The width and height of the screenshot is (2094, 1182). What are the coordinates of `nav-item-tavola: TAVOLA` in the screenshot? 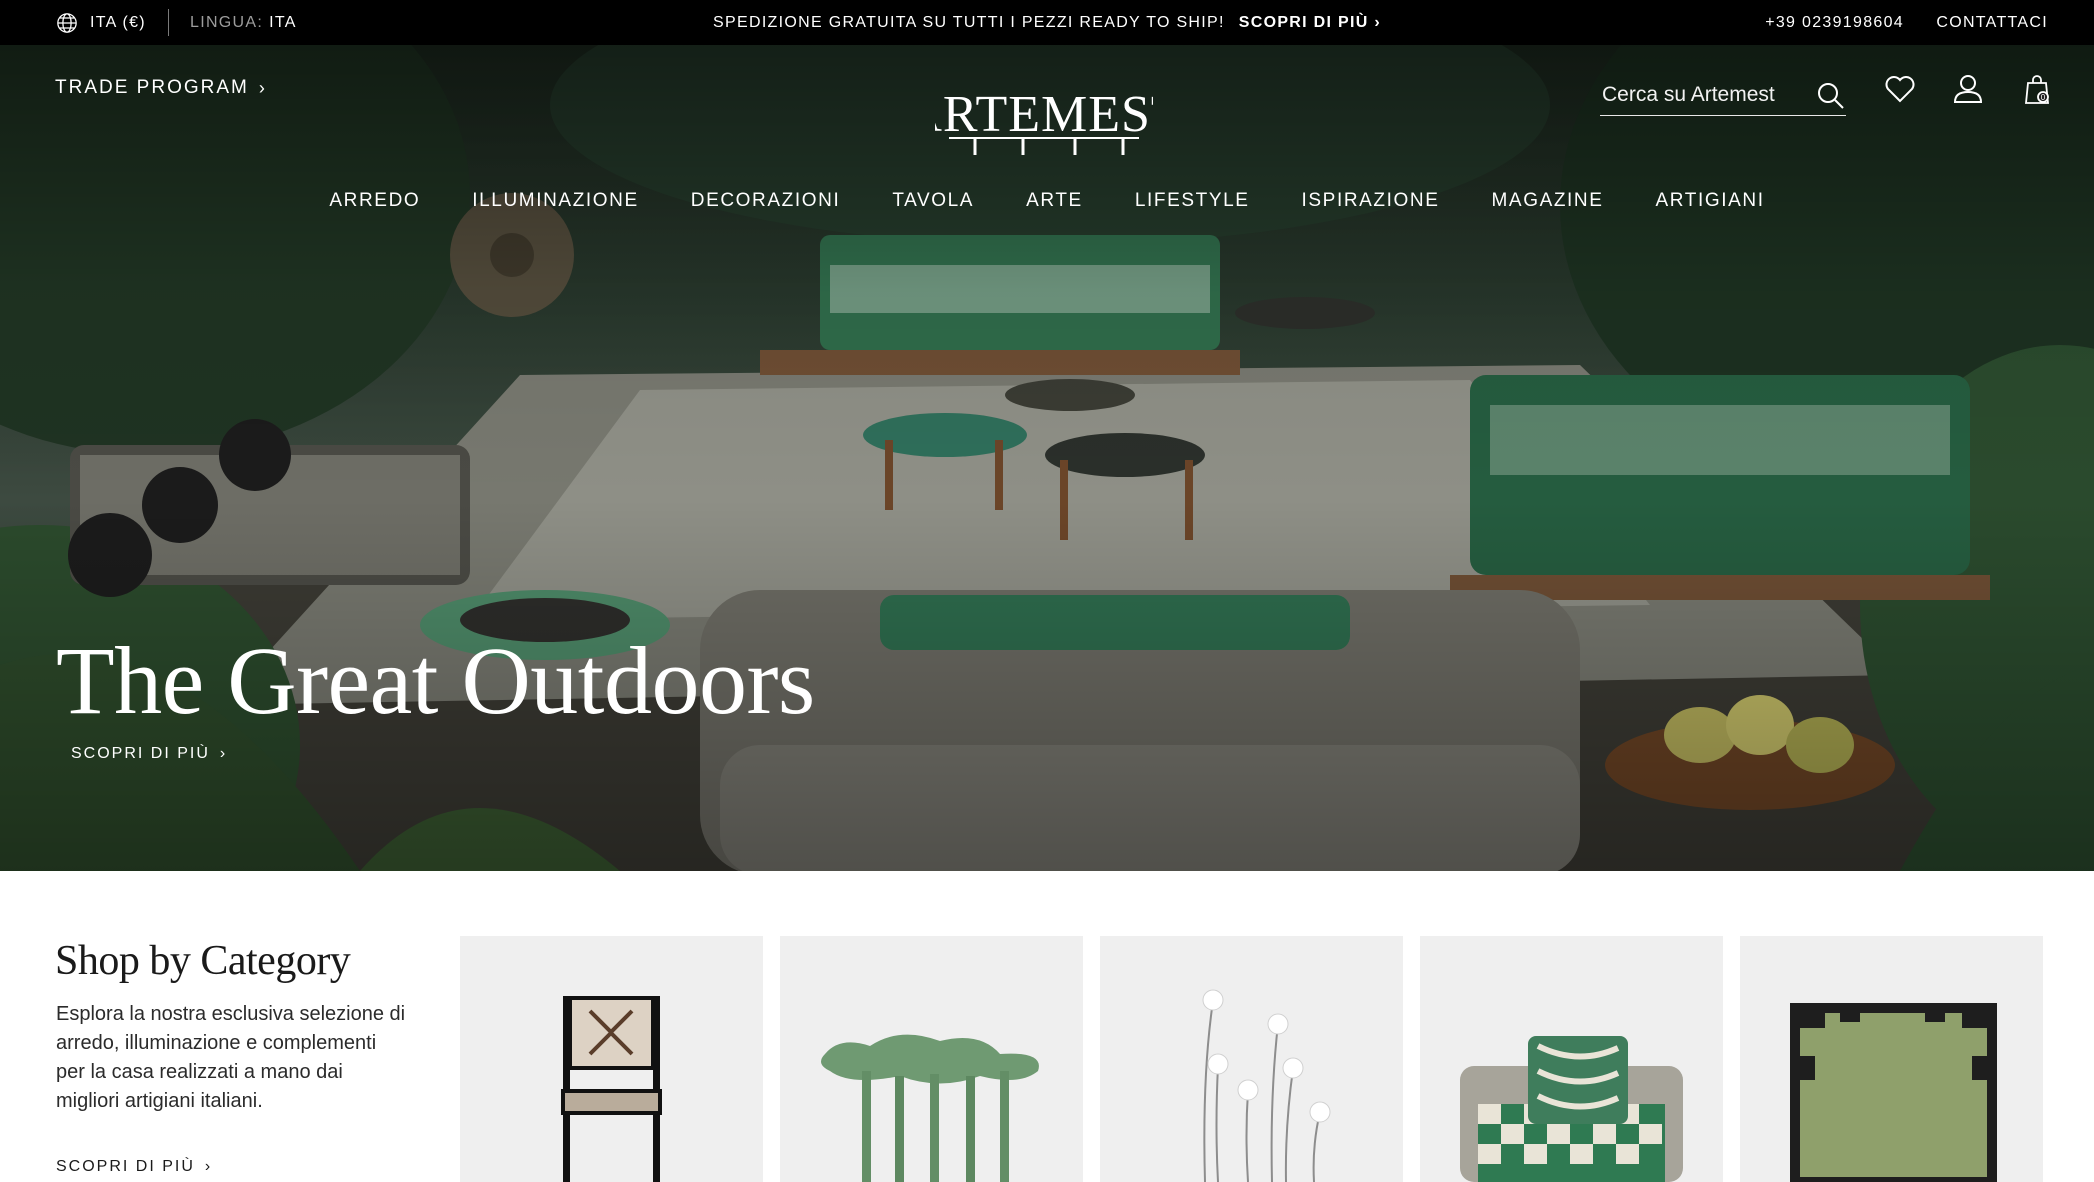 It's located at (933, 201).